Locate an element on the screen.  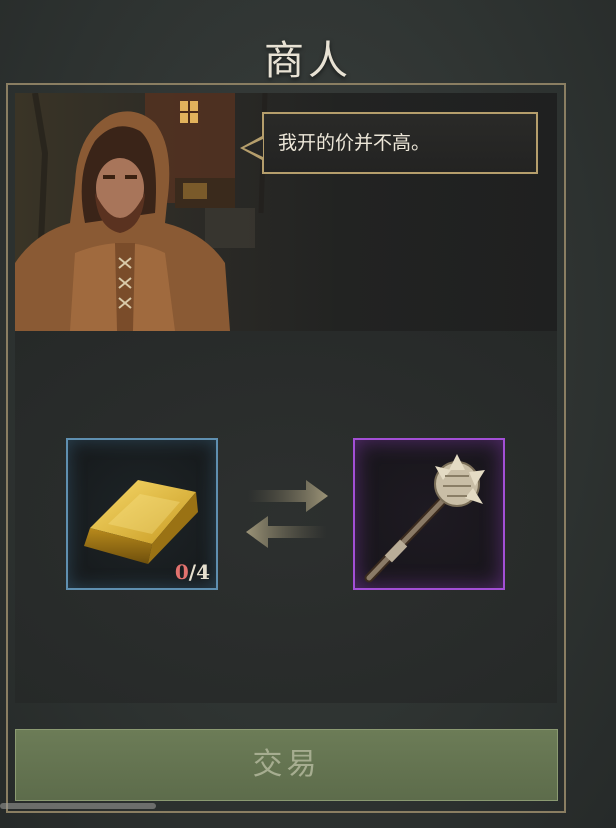
merchant-dialogue: 我开的价并不高。 is located at coordinates (354, 143).